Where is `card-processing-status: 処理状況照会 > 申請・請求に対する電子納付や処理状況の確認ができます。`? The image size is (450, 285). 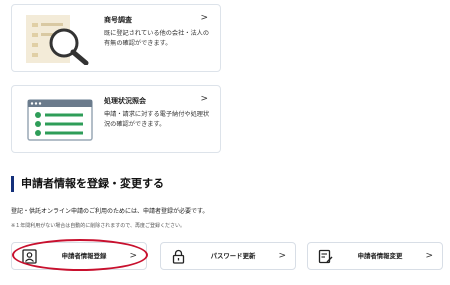
card-processing-status: 処理状況照会 > 申請・請求に対する電子納付や処理状況の確認ができます。 is located at coordinates (116, 119).